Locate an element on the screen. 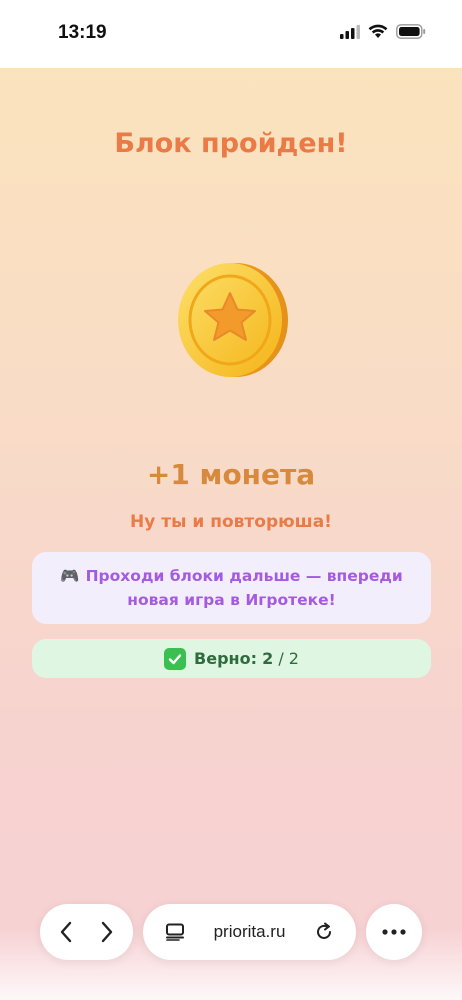 This screenshot has width=462, height=1000. url-text: priorita.ru is located at coordinates (250, 932).